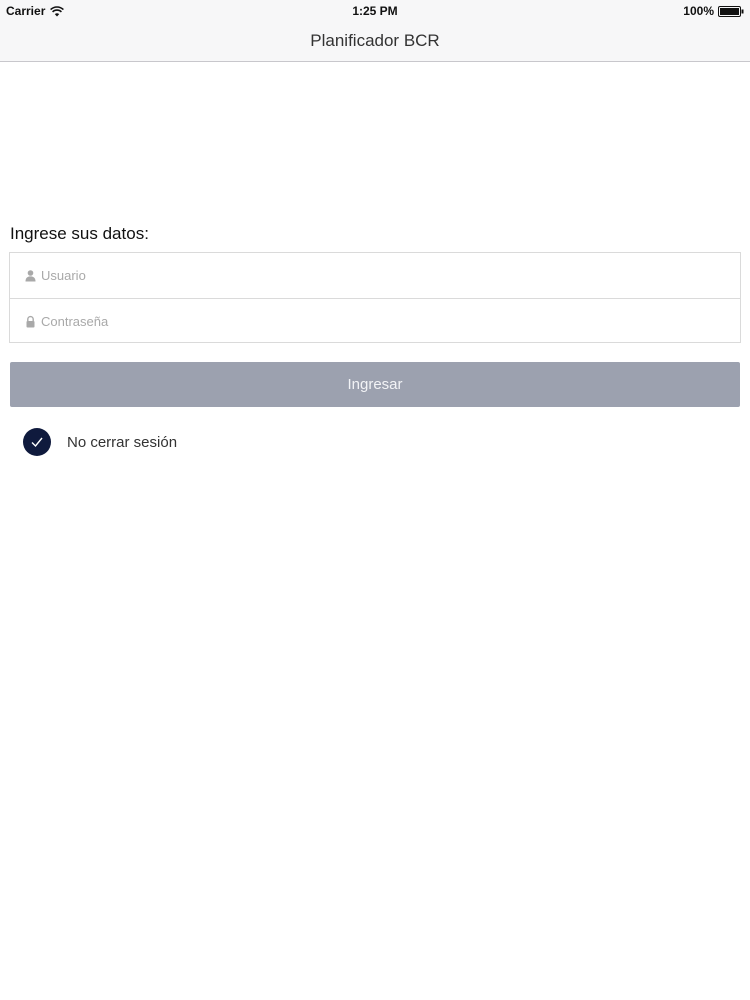 This screenshot has height=1000, width=750. What do you see at coordinates (30, 321) in the screenshot?
I see `lock-icon` at bounding box center [30, 321].